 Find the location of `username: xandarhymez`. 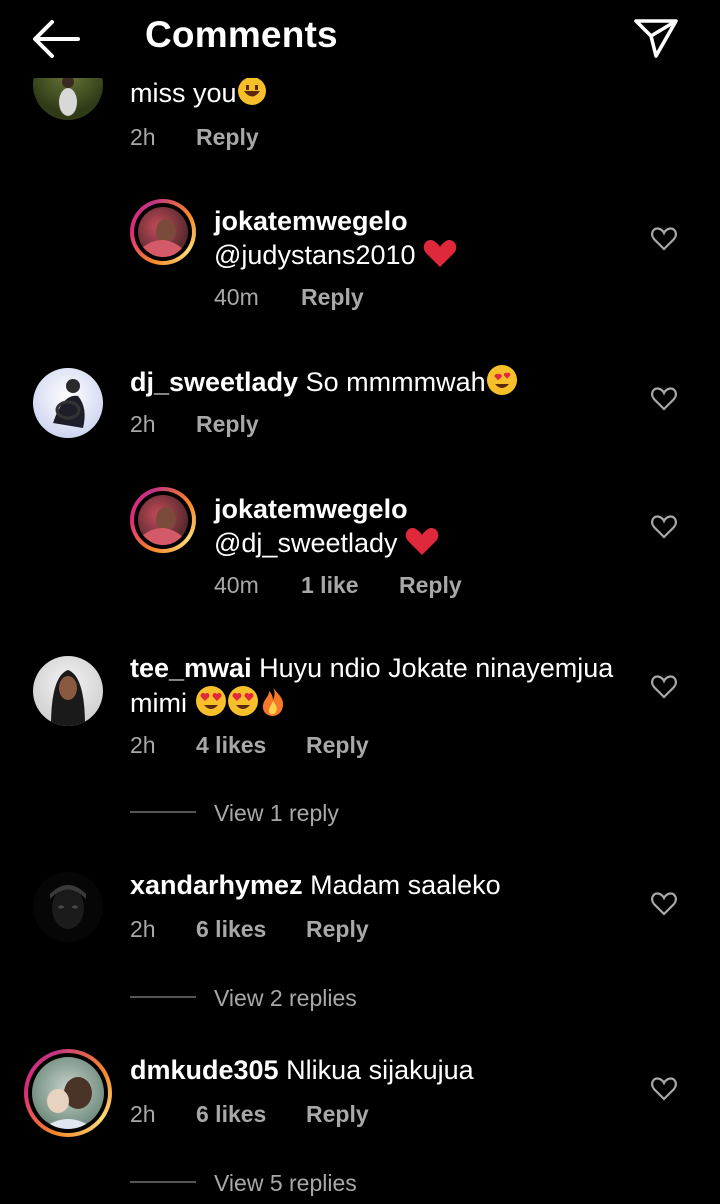

username: xandarhymez is located at coordinates (216, 885).